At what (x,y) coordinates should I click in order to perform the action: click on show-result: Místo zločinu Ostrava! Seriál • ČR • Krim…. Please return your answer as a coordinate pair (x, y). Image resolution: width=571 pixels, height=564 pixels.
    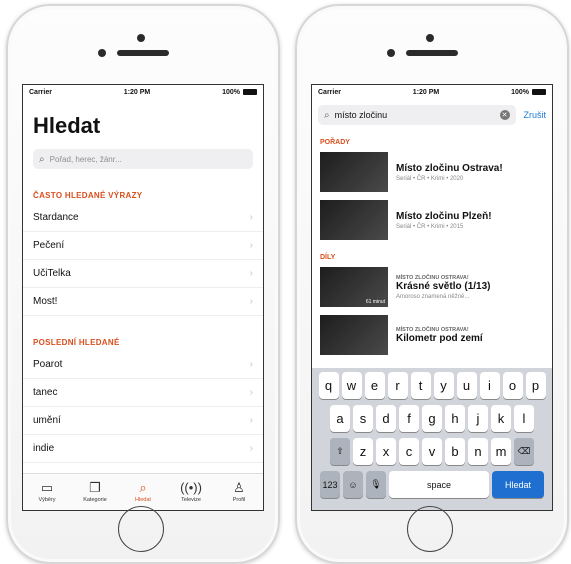
    Looking at the image, I should click on (432, 172).